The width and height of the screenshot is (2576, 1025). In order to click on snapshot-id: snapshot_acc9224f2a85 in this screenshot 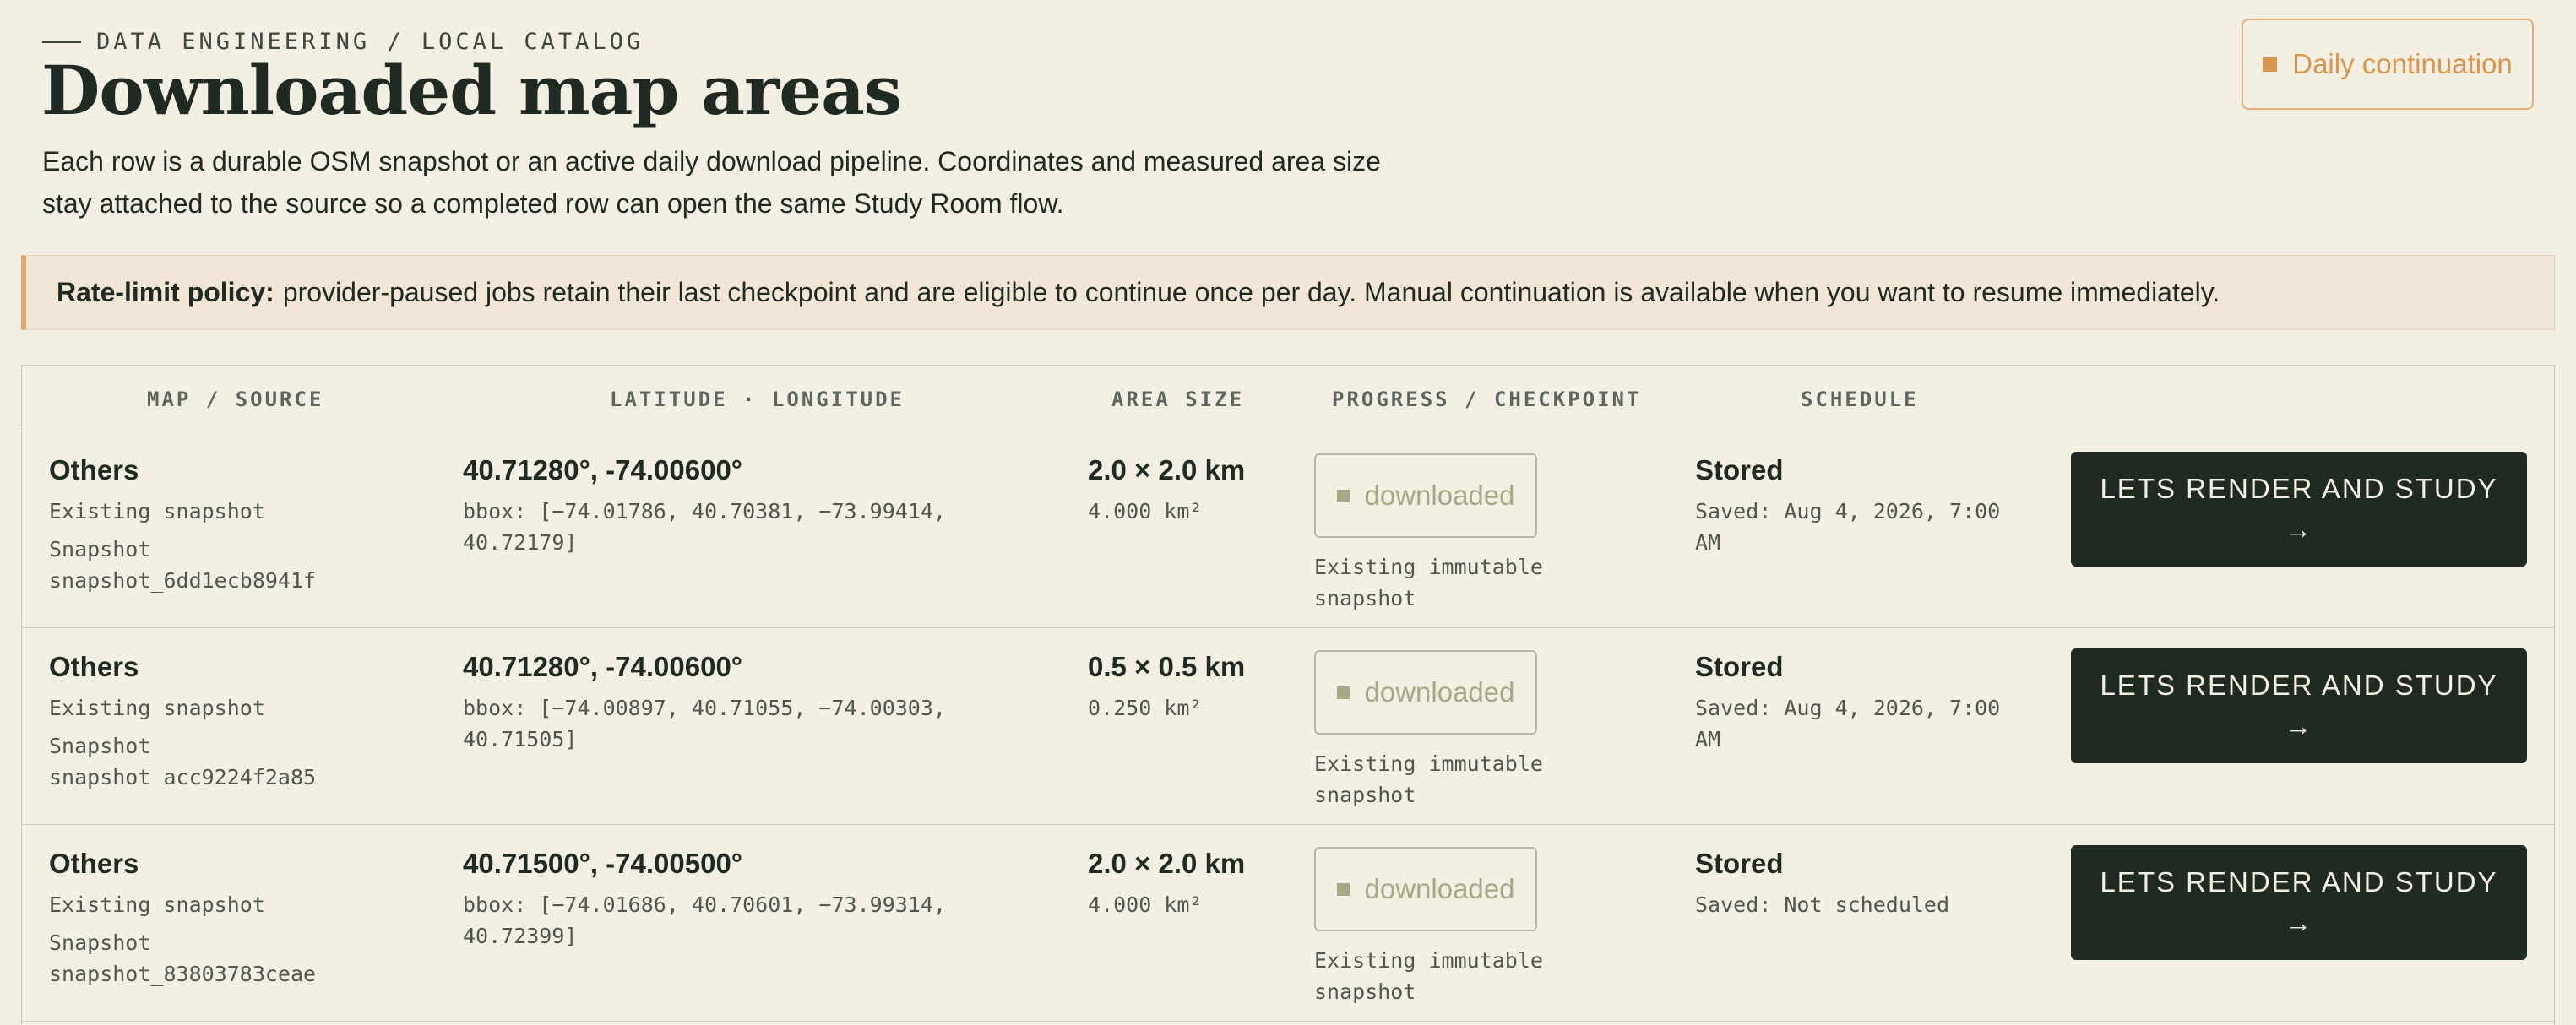, I will do `click(183, 777)`.